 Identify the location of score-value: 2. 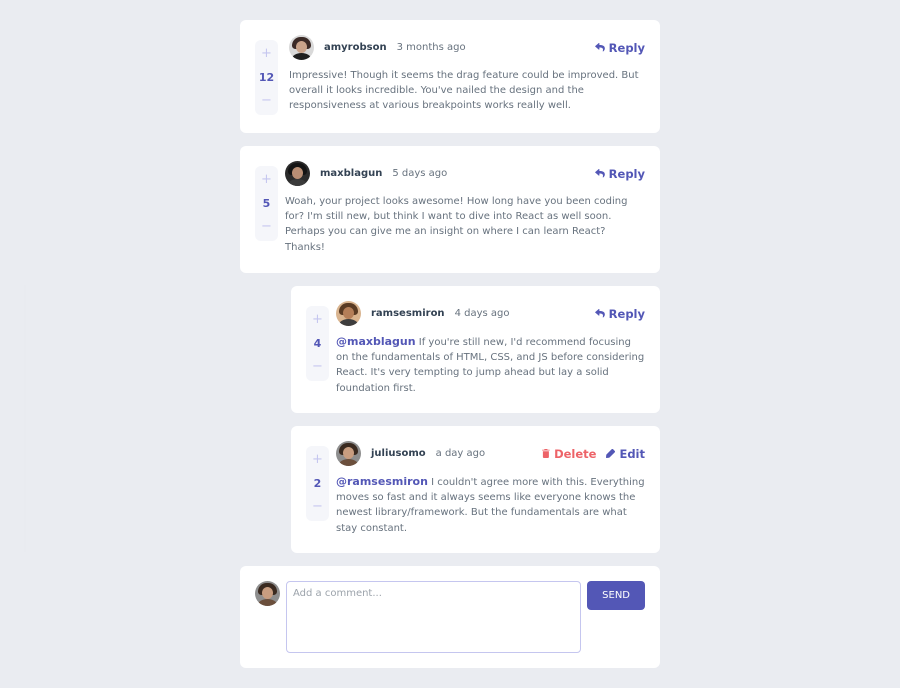
(317, 483).